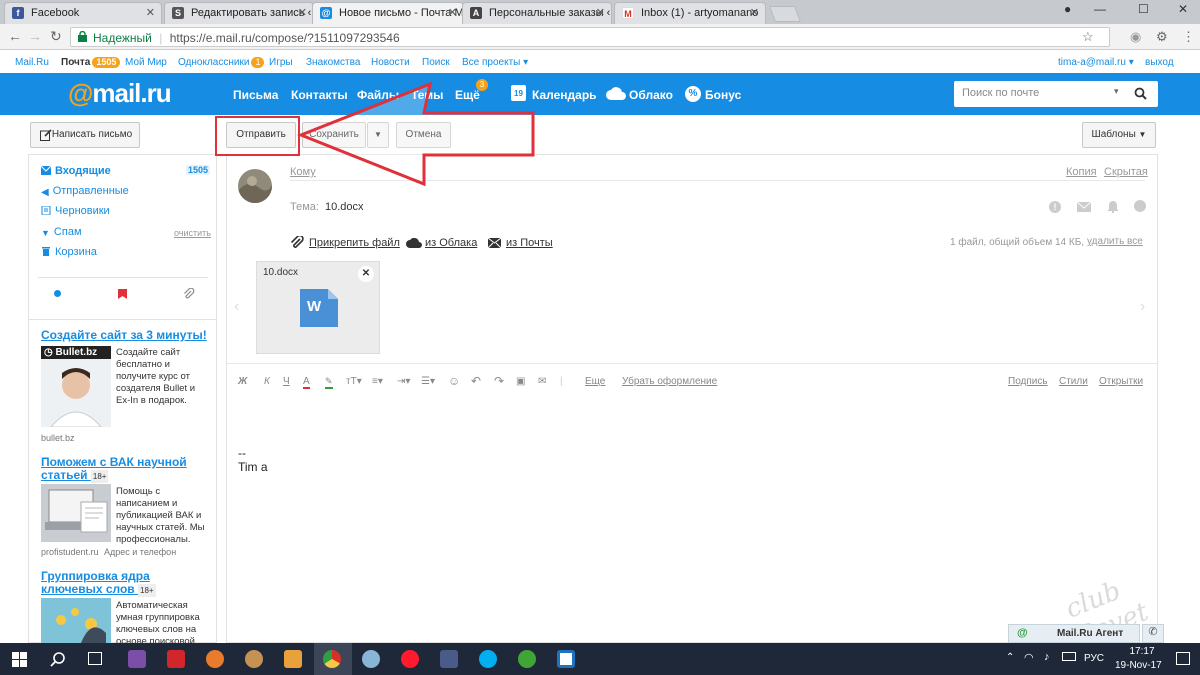 This screenshot has width=1200, height=675. I want to click on portal-all-projects-link: Все проекты ▾, so click(495, 62).